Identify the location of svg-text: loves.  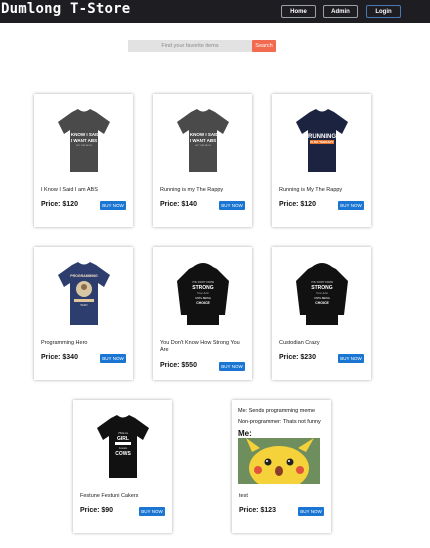
(123, 448).